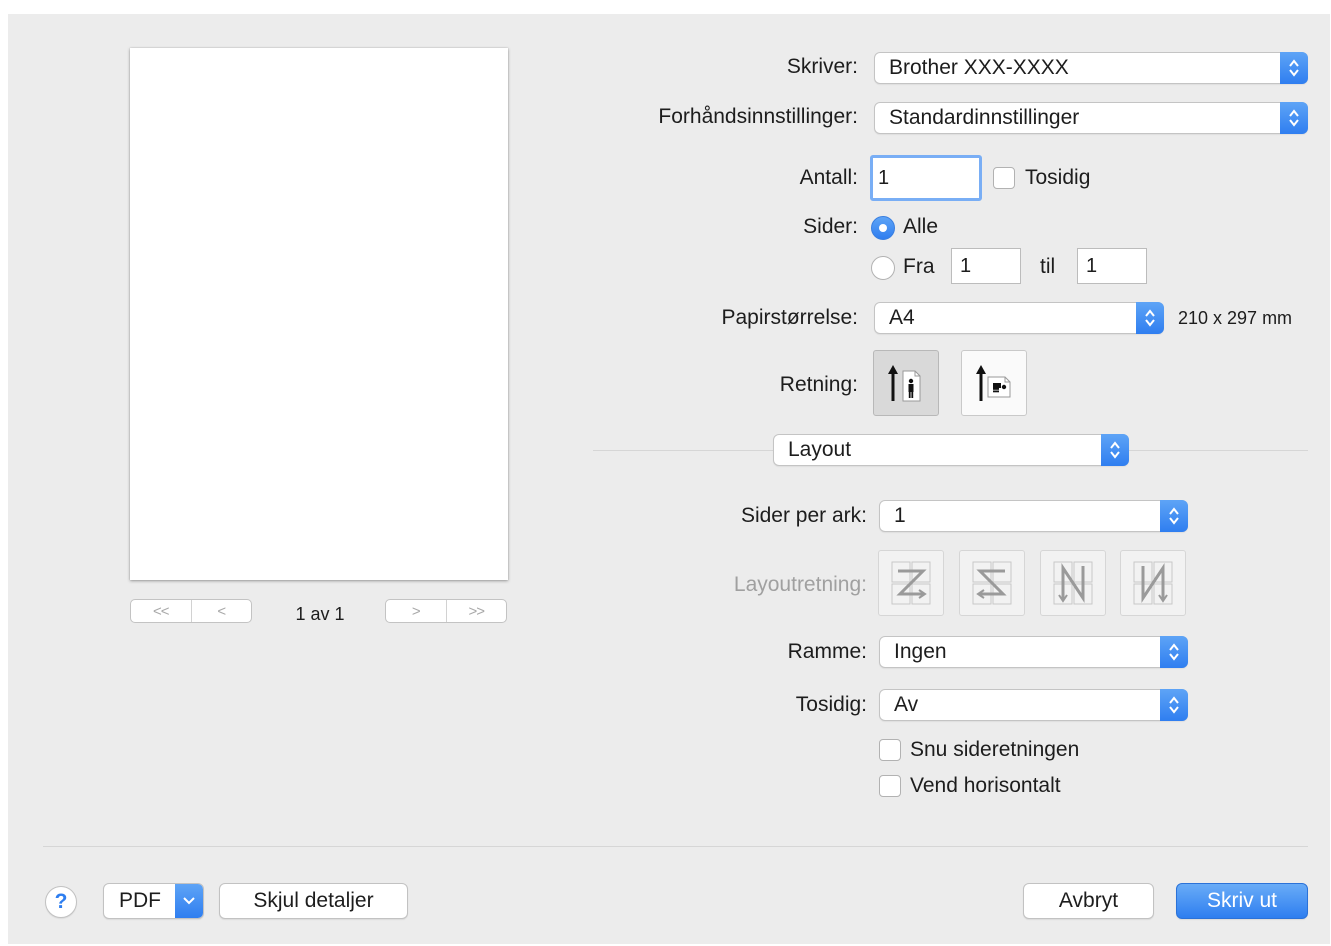 This screenshot has width=1331, height=946. What do you see at coordinates (1033, 705) in the screenshot?
I see `two-sided-select: Av` at bounding box center [1033, 705].